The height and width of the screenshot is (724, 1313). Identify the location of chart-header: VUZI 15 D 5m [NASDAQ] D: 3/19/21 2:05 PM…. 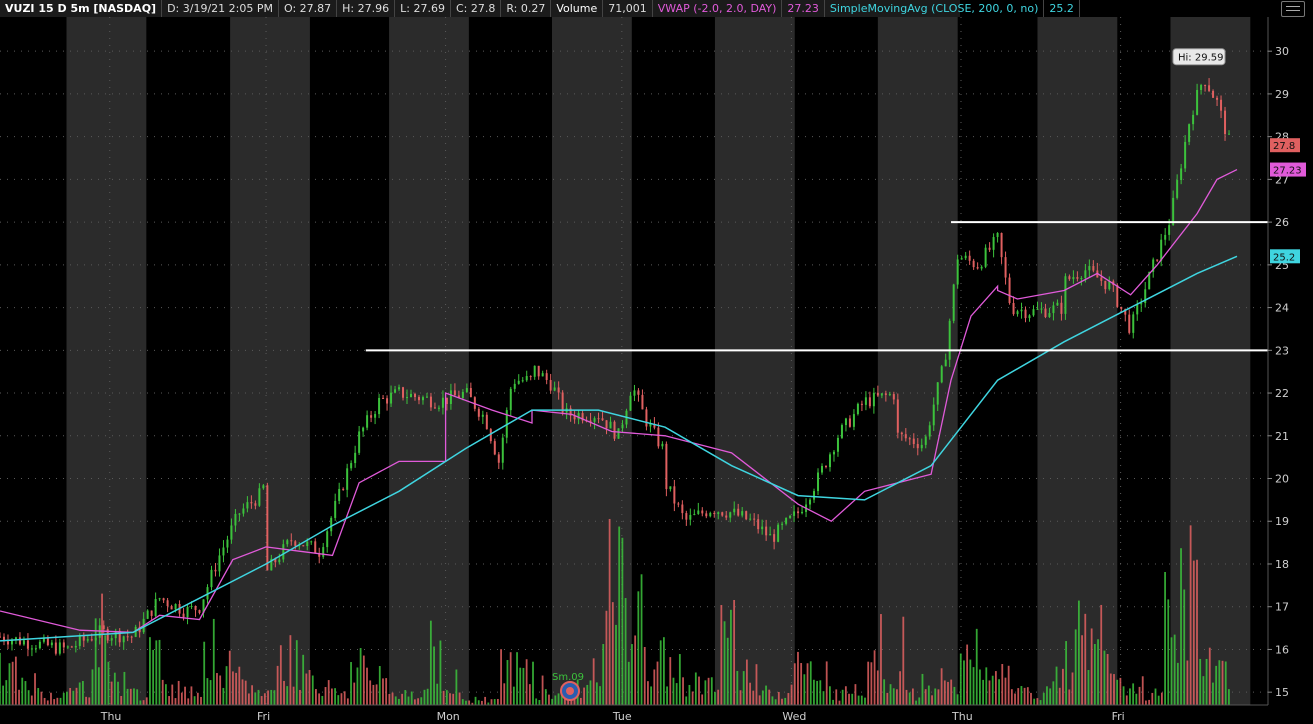
(540, 8).